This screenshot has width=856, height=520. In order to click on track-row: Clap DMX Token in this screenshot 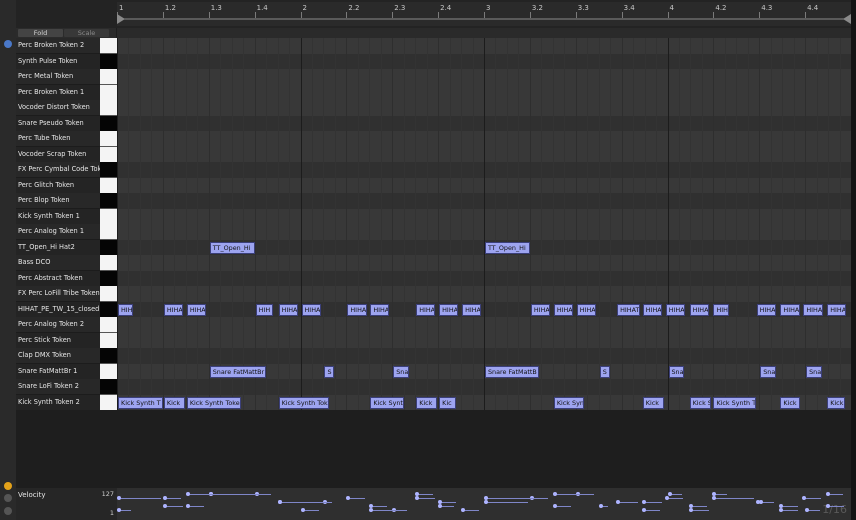, I will do `click(58, 356)`.